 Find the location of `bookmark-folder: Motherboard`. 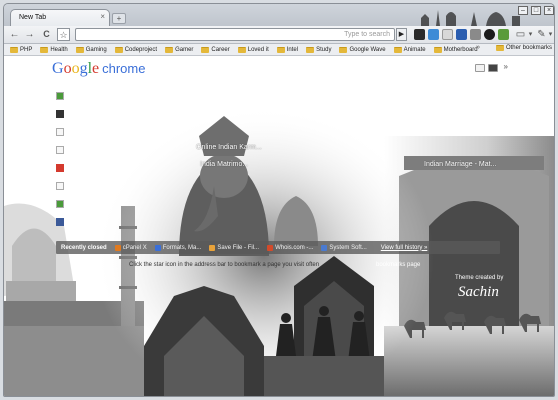

bookmark-folder: Motherboard is located at coordinates (455, 49).